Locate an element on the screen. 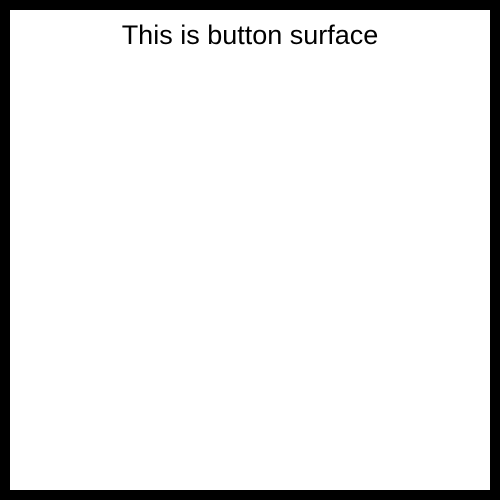  button-surface-label: This is button surface is located at coordinates (250, 35).